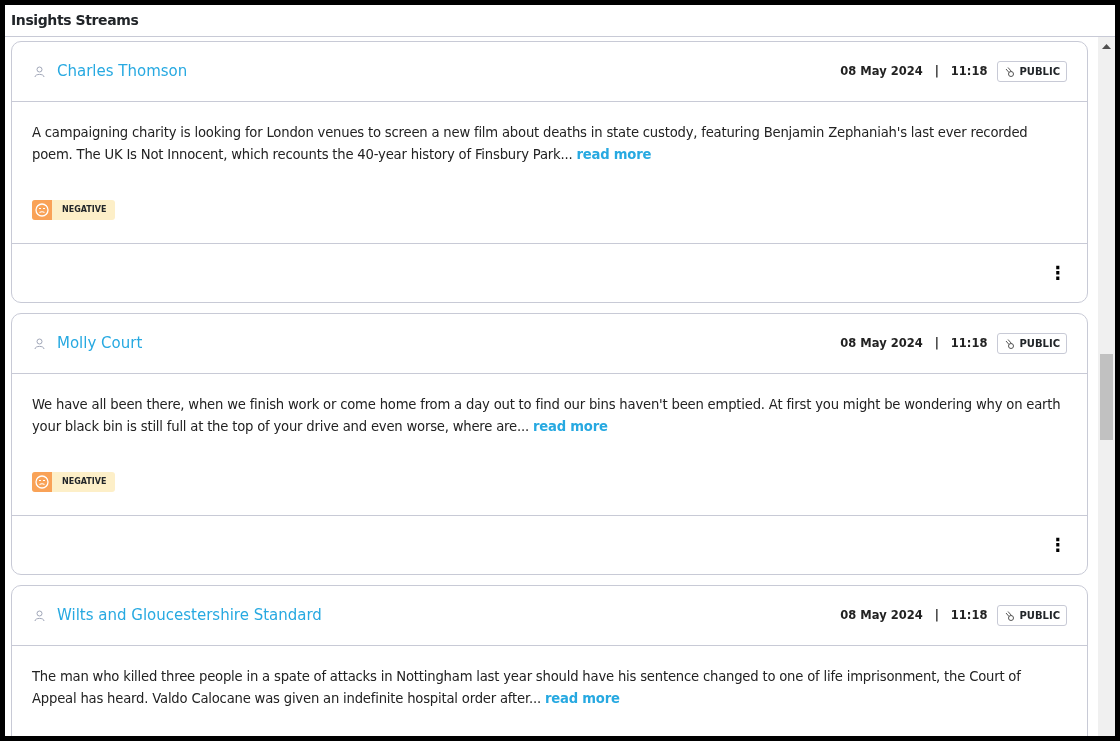  What do you see at coordinates (1106, 46) in the screenshot?
I see `scroll-up-icon` at bounding box center [1106, 46].